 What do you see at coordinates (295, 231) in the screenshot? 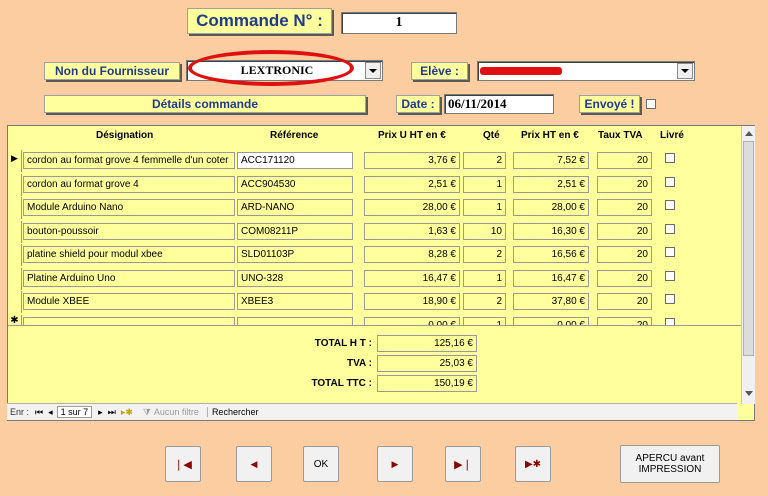
I see `reference-cell: COM08211P` at bounding box center [295, 231].